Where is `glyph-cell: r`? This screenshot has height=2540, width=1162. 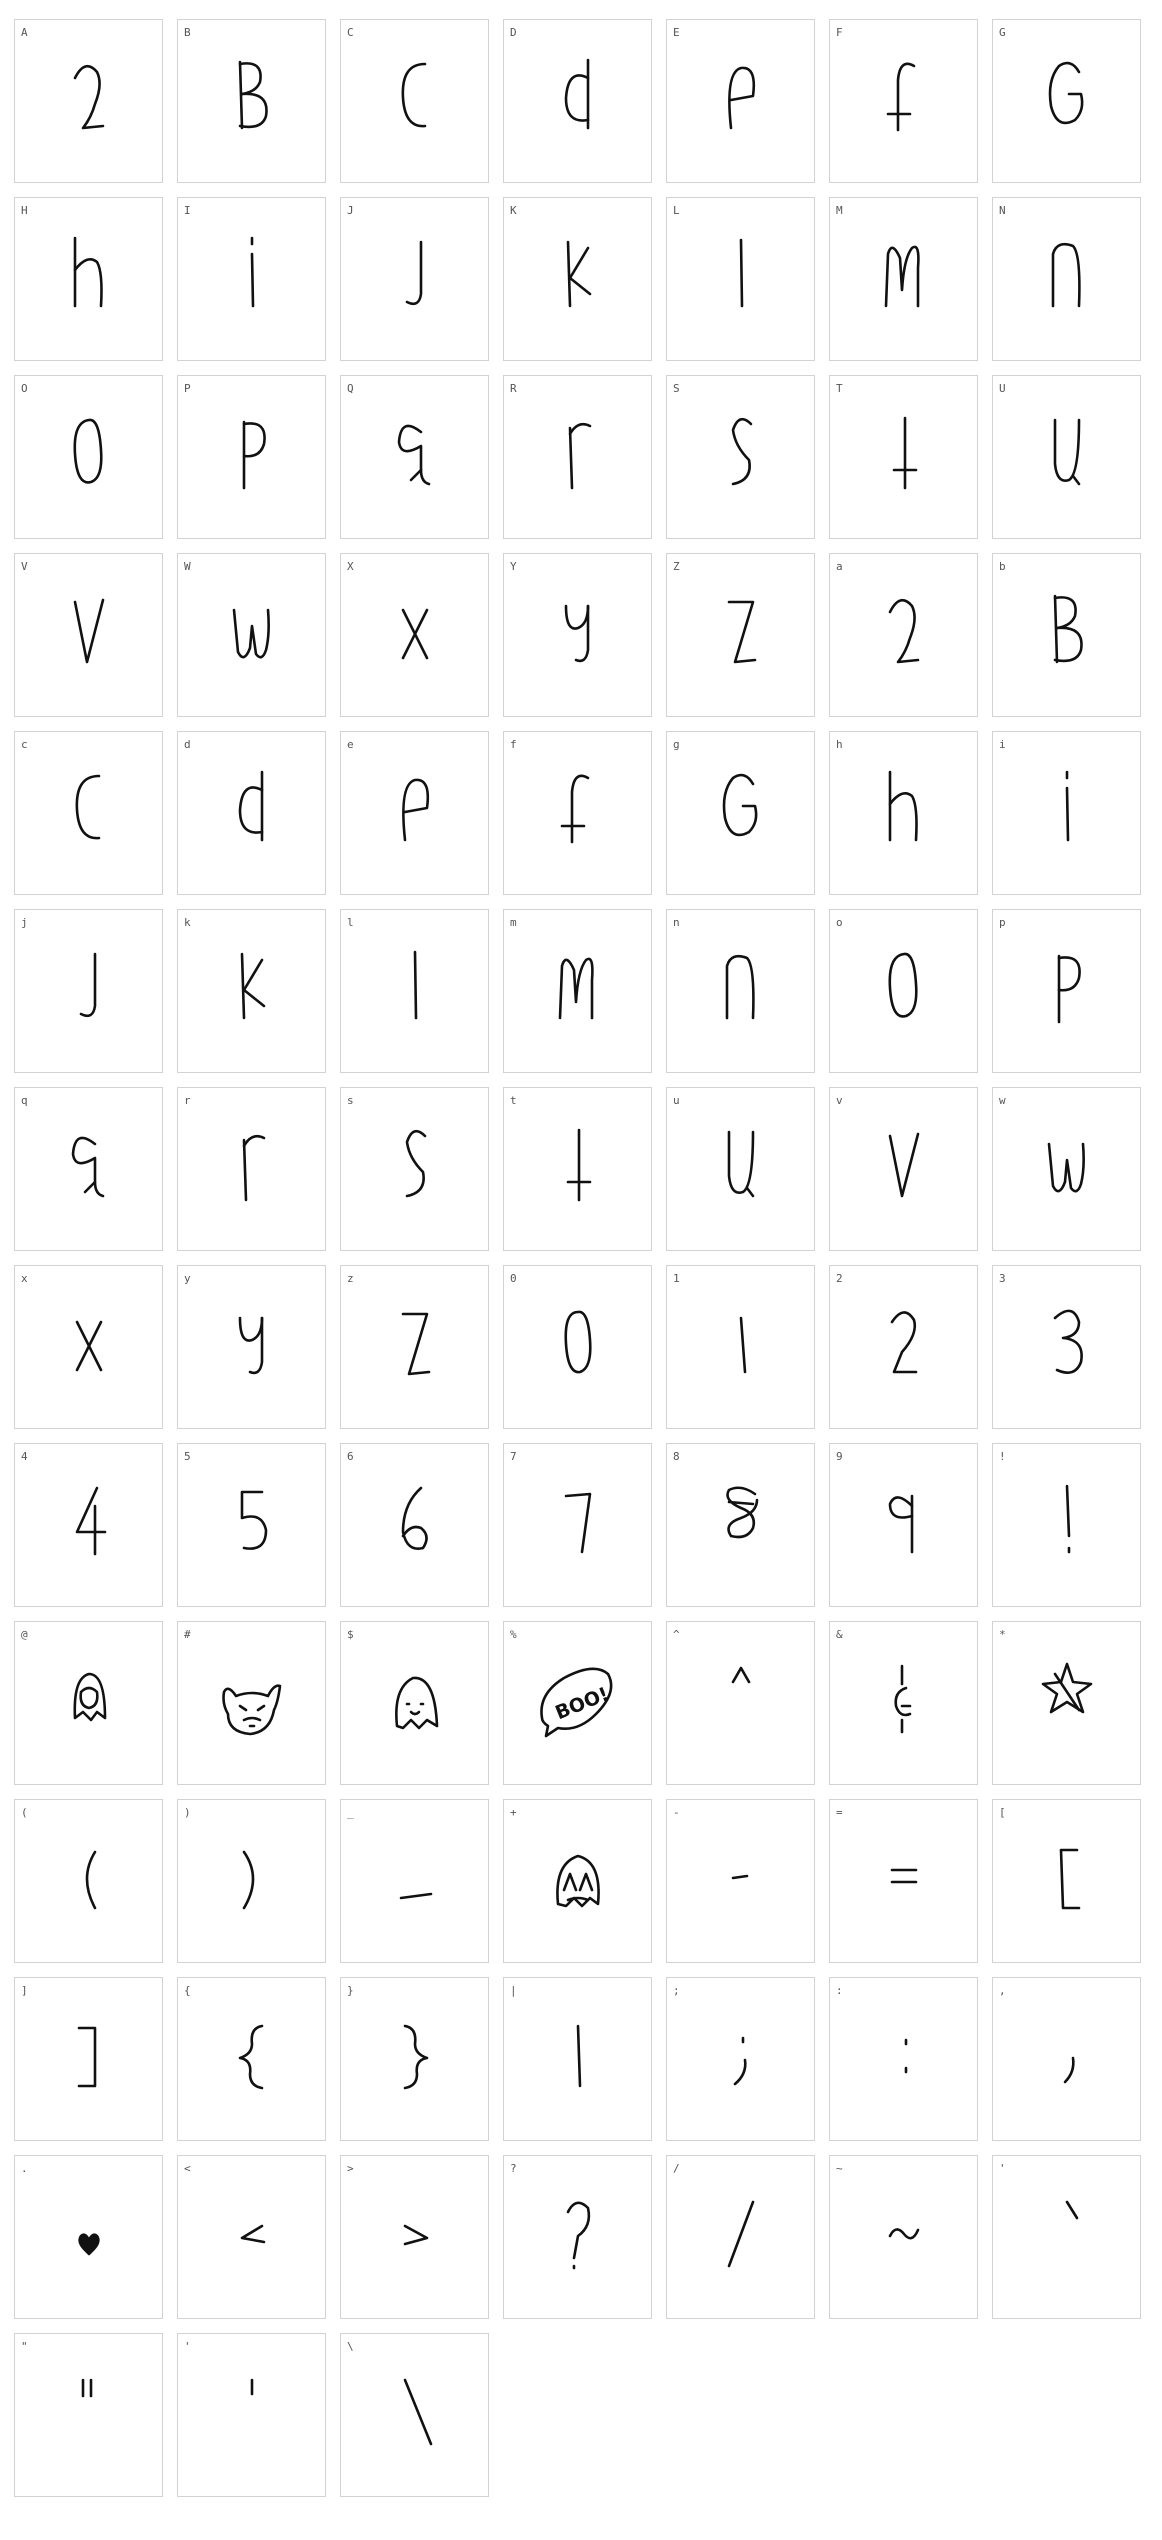 glyph-cell: r is located at coordinates (251, 1169).